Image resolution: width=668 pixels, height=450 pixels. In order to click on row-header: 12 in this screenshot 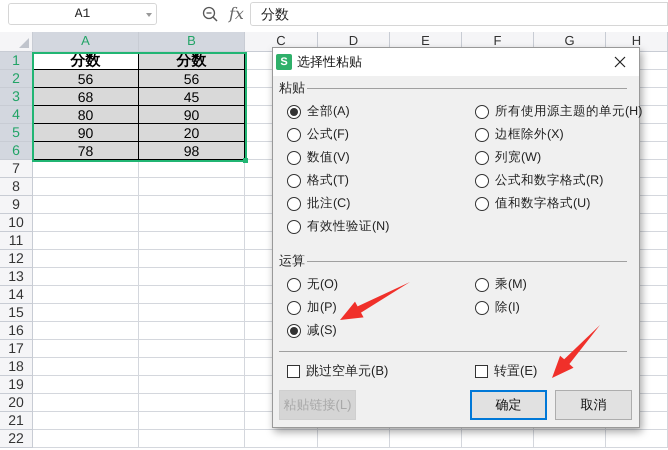, I will do `click(16, 259)`.